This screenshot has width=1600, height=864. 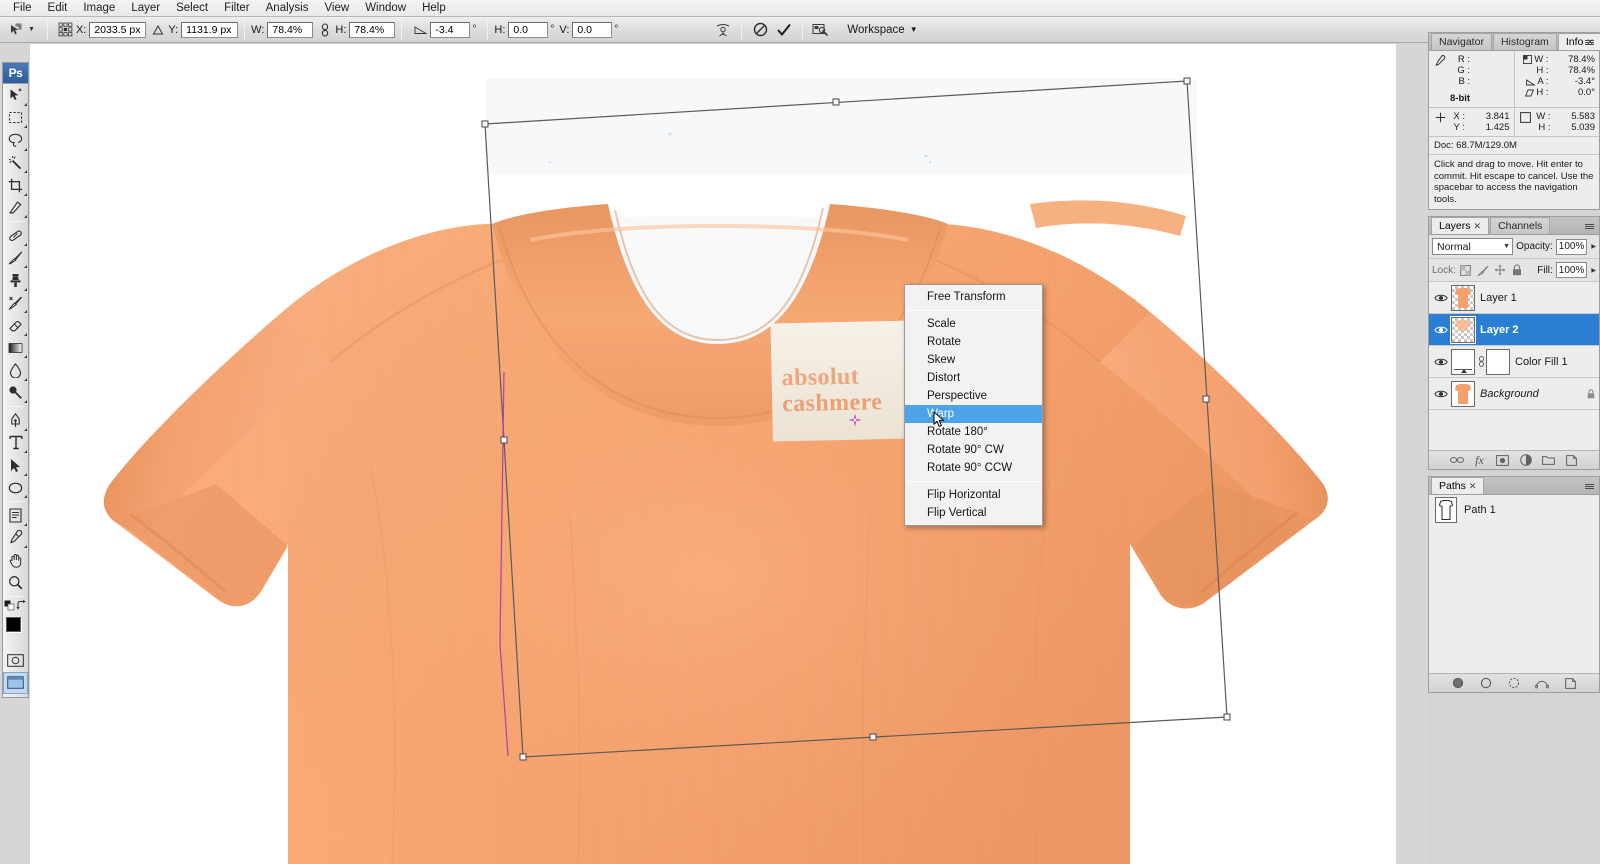 I want to click on add-layer-mask-button, so click(x=1503, y=460).